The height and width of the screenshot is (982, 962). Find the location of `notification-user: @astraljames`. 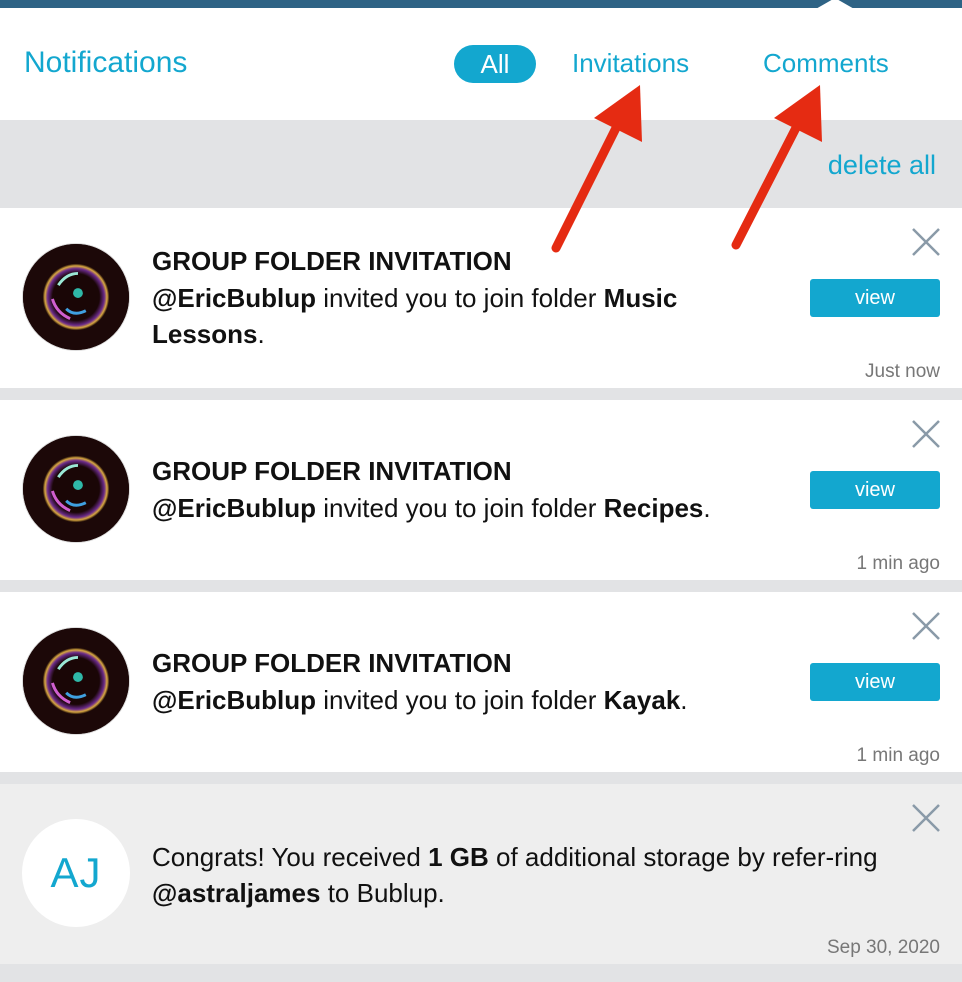

notification-user: @astraljames is located at coordinates (236, 893).